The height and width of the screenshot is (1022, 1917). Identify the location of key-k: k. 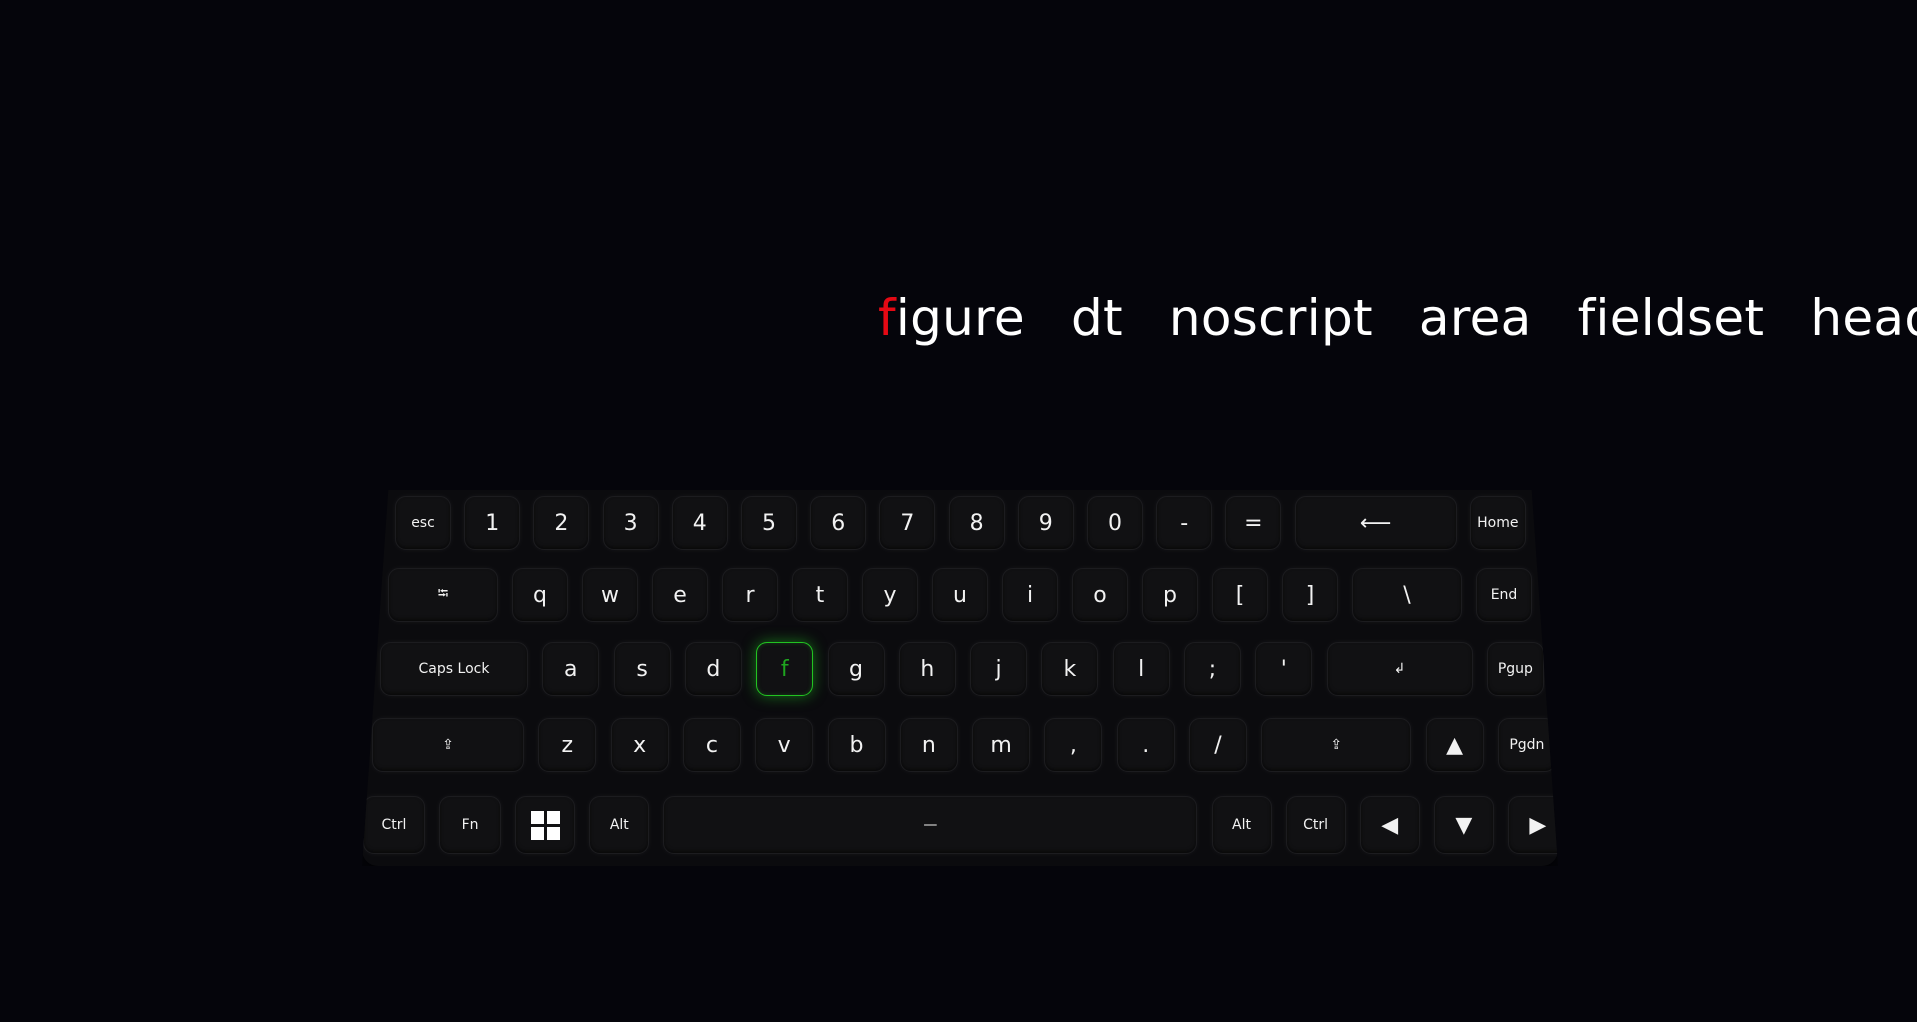
(1070, 669).